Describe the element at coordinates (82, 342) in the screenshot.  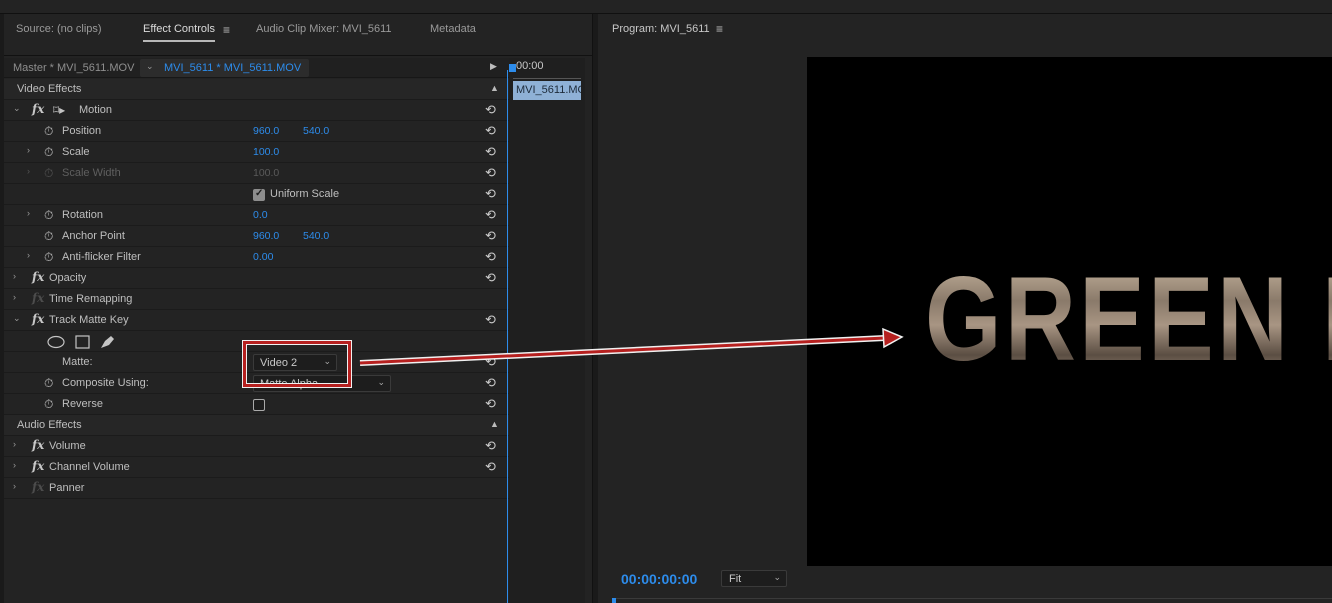
I see `rectangle-mask-icon` at that location.